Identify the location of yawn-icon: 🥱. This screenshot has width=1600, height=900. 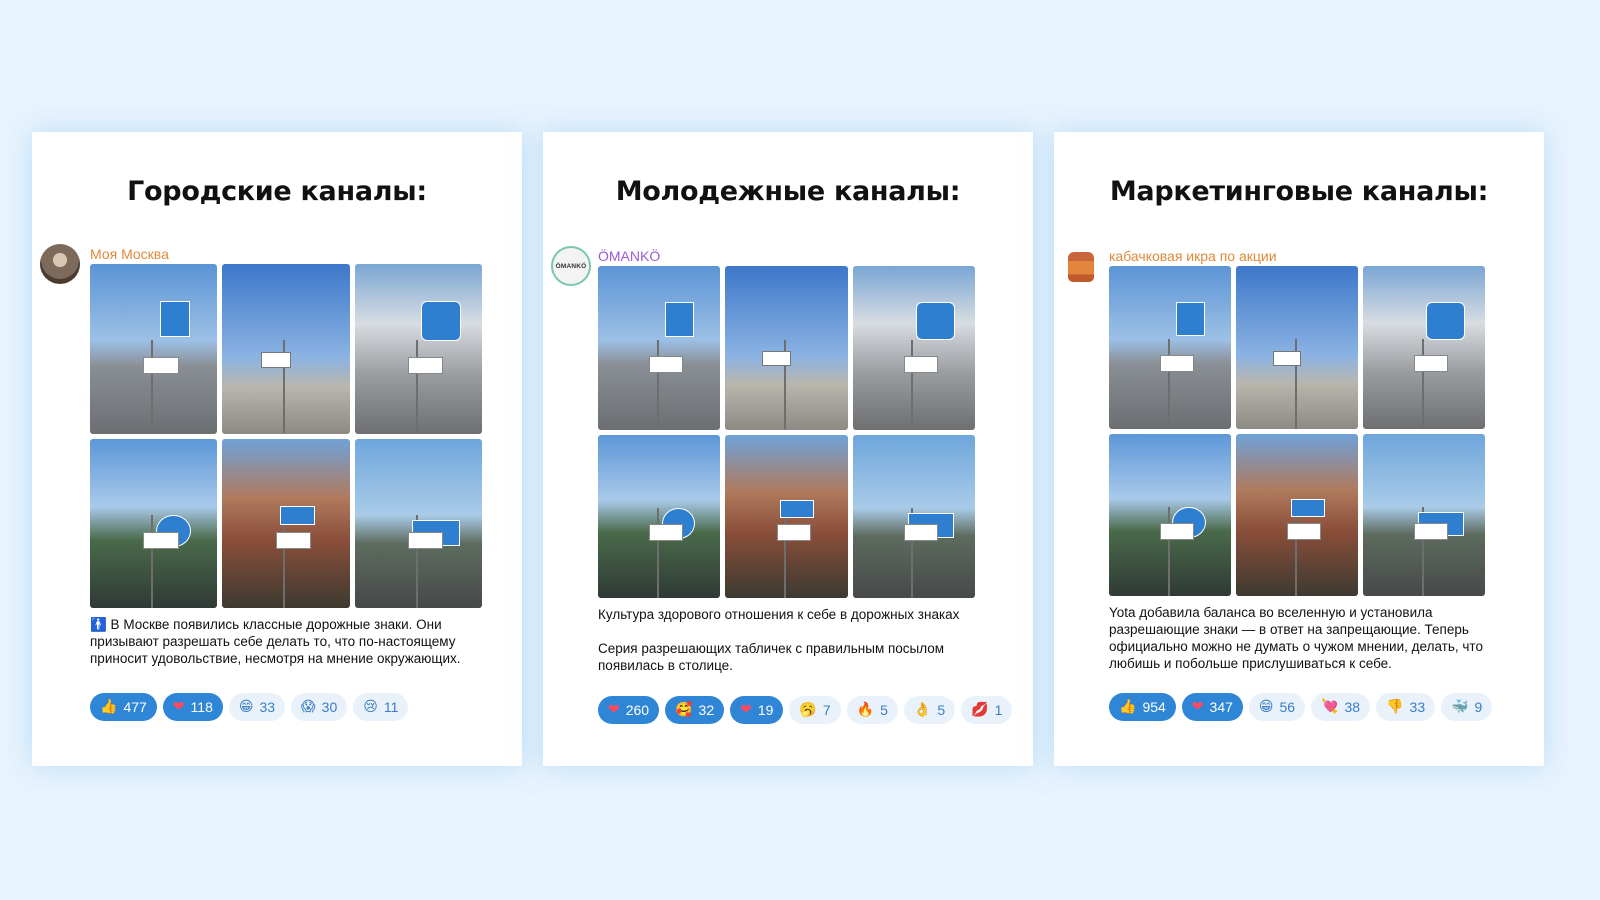
(808, 710).